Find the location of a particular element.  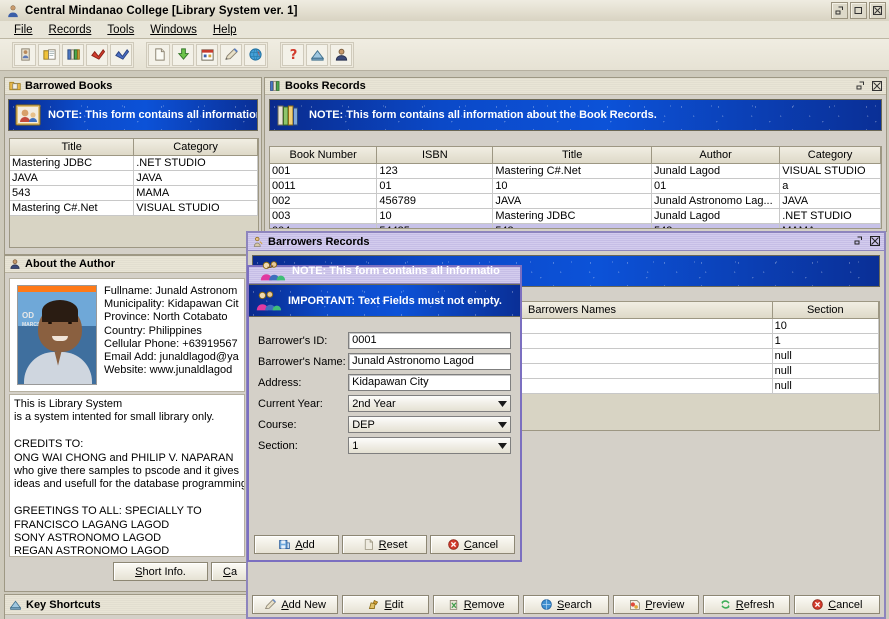

blank-page-icon is located at coordinates (159, 54).